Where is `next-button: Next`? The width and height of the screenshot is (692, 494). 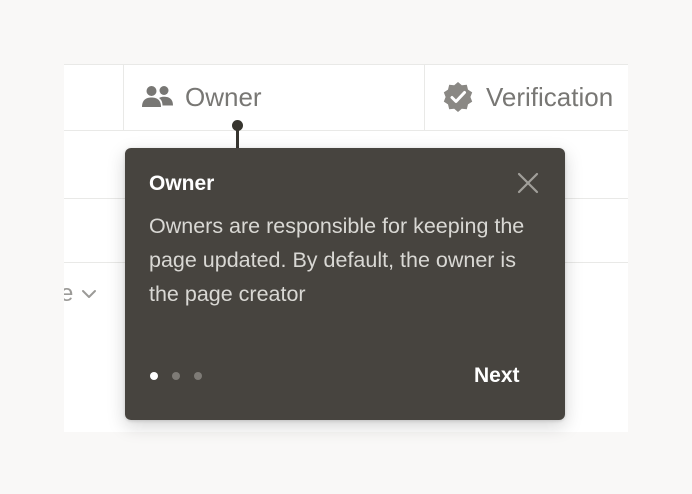 next-button: Next is located at coordinates (497, 376).